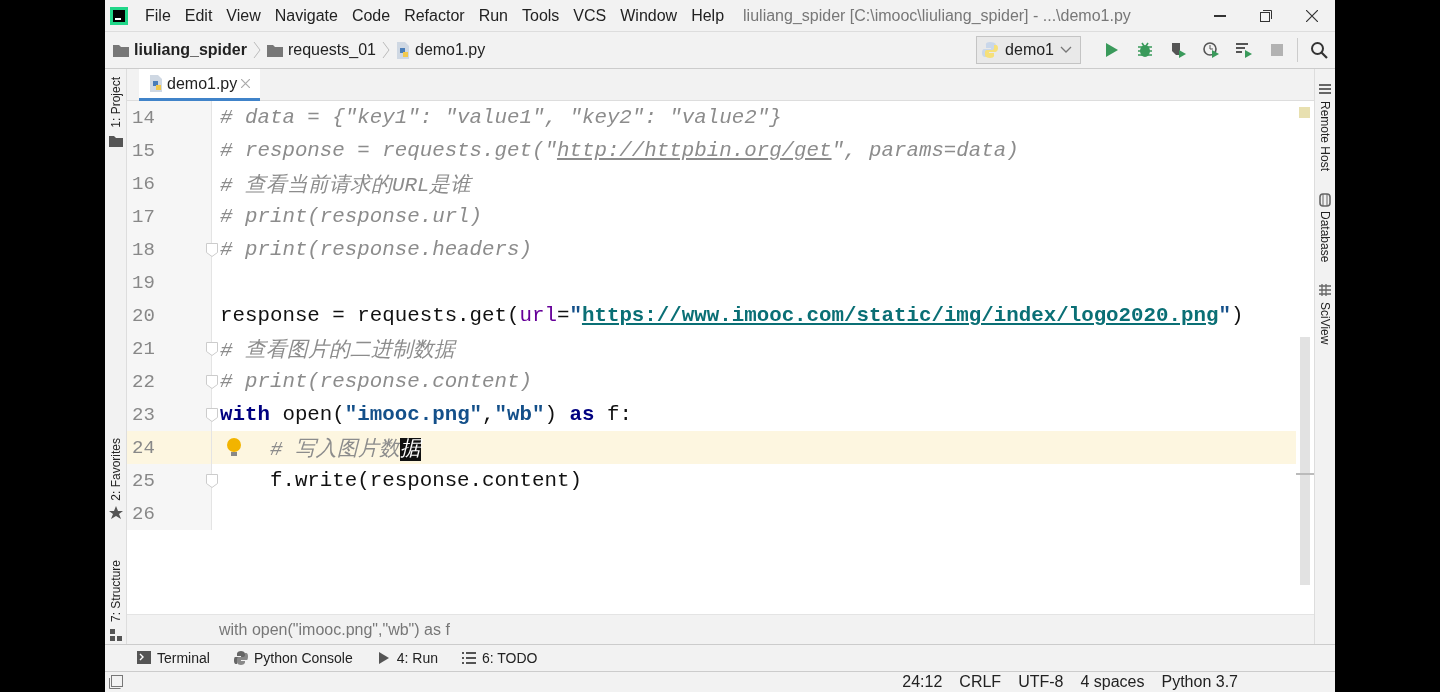 This screenshot has width=1440, height=692. What do you see at coordinates (143, 381) in the screenshot?
I see `line-number: 22` at bounding box center [143, 381].